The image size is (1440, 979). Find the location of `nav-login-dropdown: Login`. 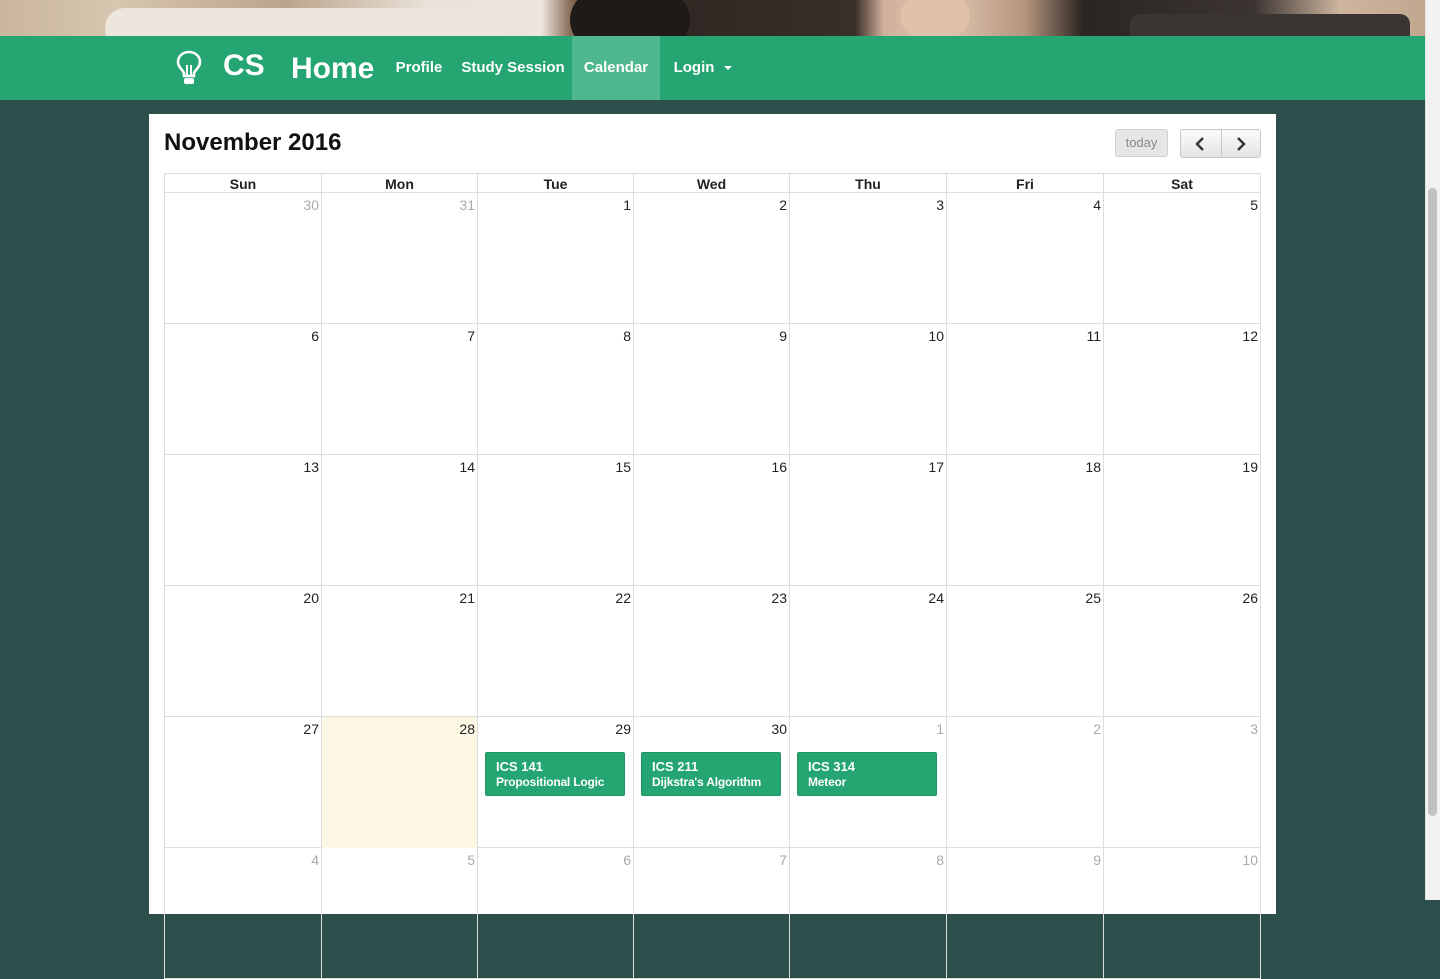

nav-login-dropdown: Login is located at coordinates (703, 68).